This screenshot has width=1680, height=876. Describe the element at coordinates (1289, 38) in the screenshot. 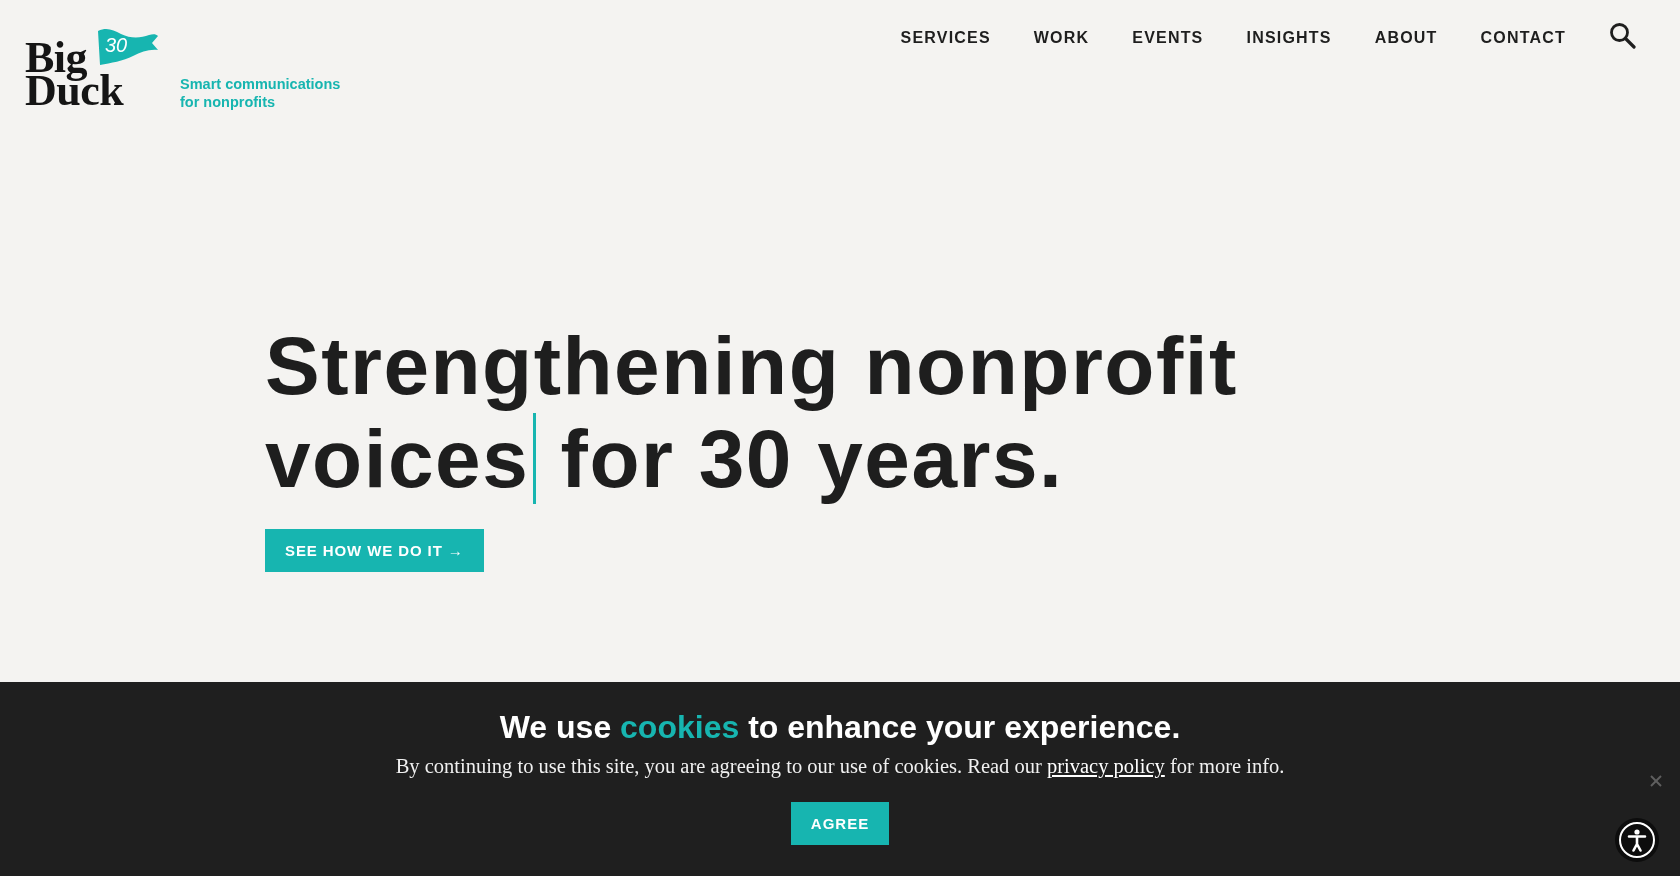

I see `nav-link: INSIGHTS` at that location.